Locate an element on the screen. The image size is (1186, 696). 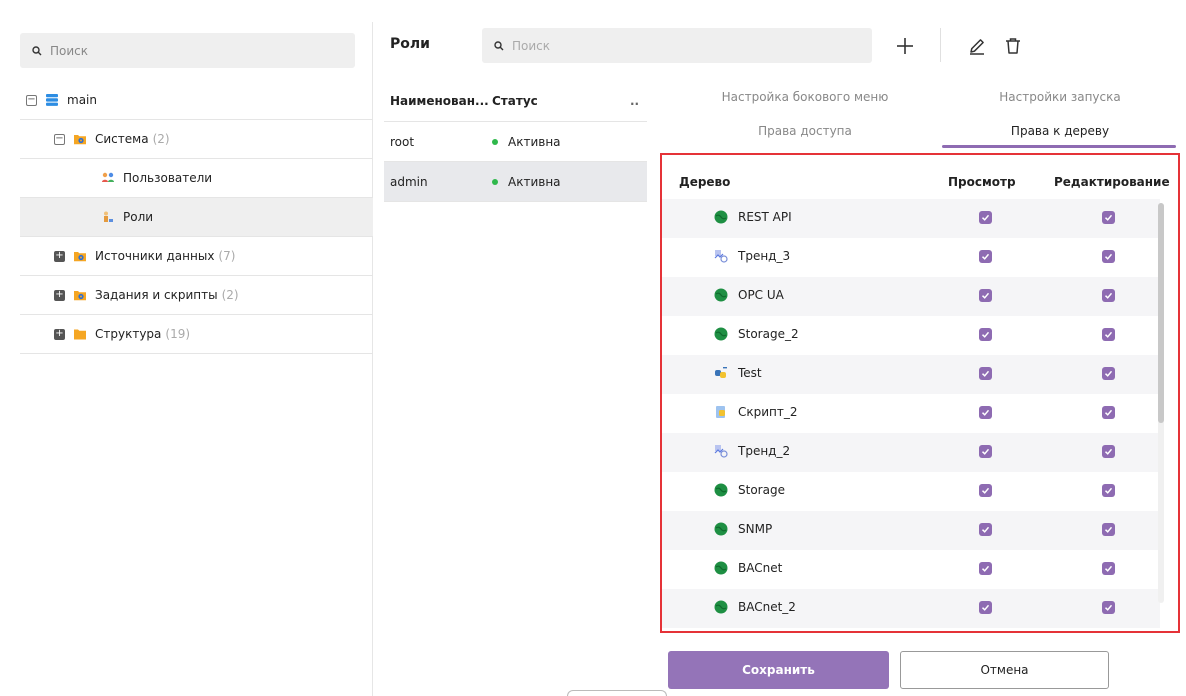
scrollbar is located at coordinates (1161, 403).